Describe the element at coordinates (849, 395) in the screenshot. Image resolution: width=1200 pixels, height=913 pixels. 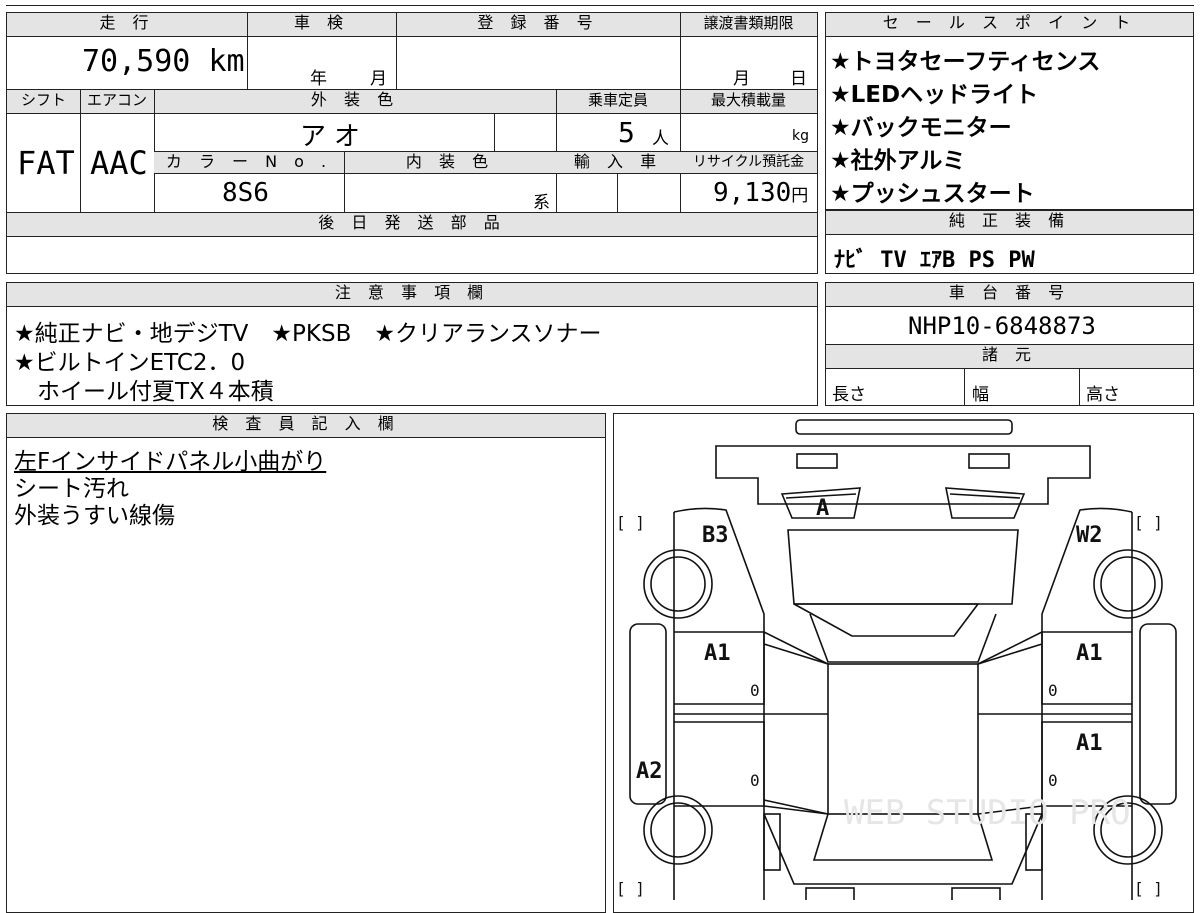
I see `length-label: 長さ` at that location.